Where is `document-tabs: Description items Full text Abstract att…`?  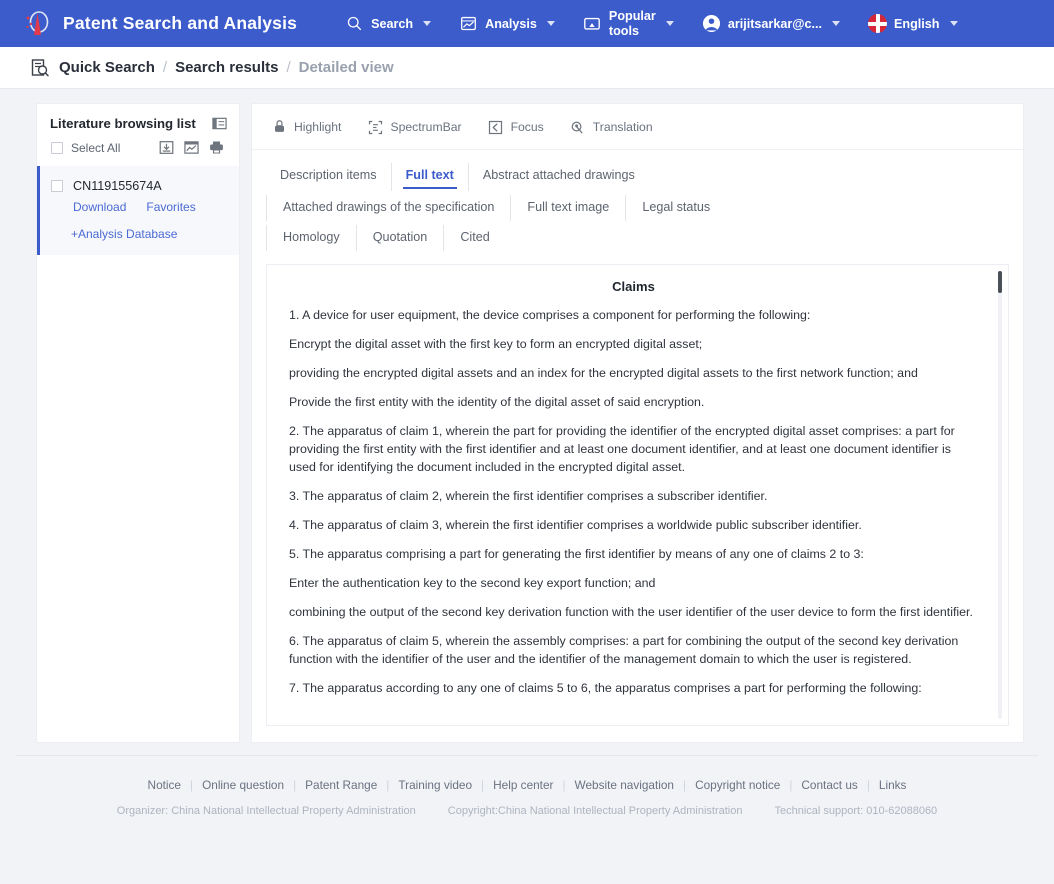
document-tabs: Description items Full text Abstract att… is located at coordinates (637, 202).